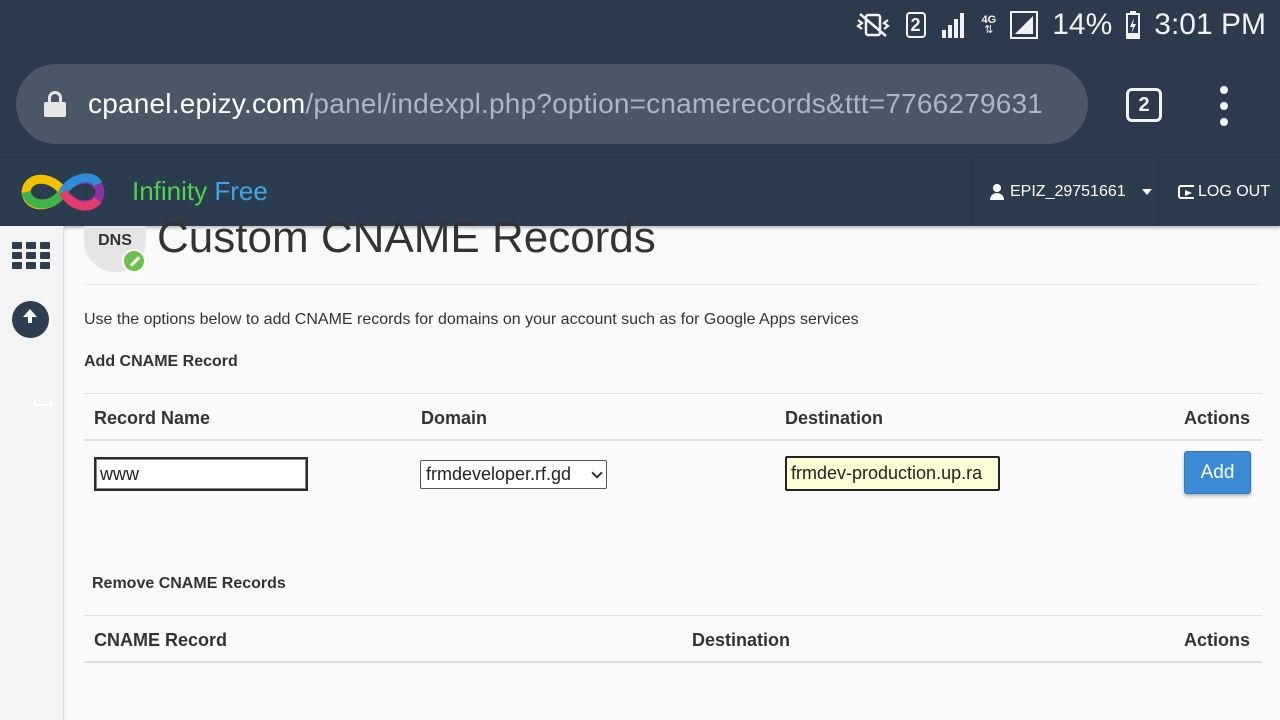  I want to click on url-host: cpanel.epizy.com, so click(197, 103).